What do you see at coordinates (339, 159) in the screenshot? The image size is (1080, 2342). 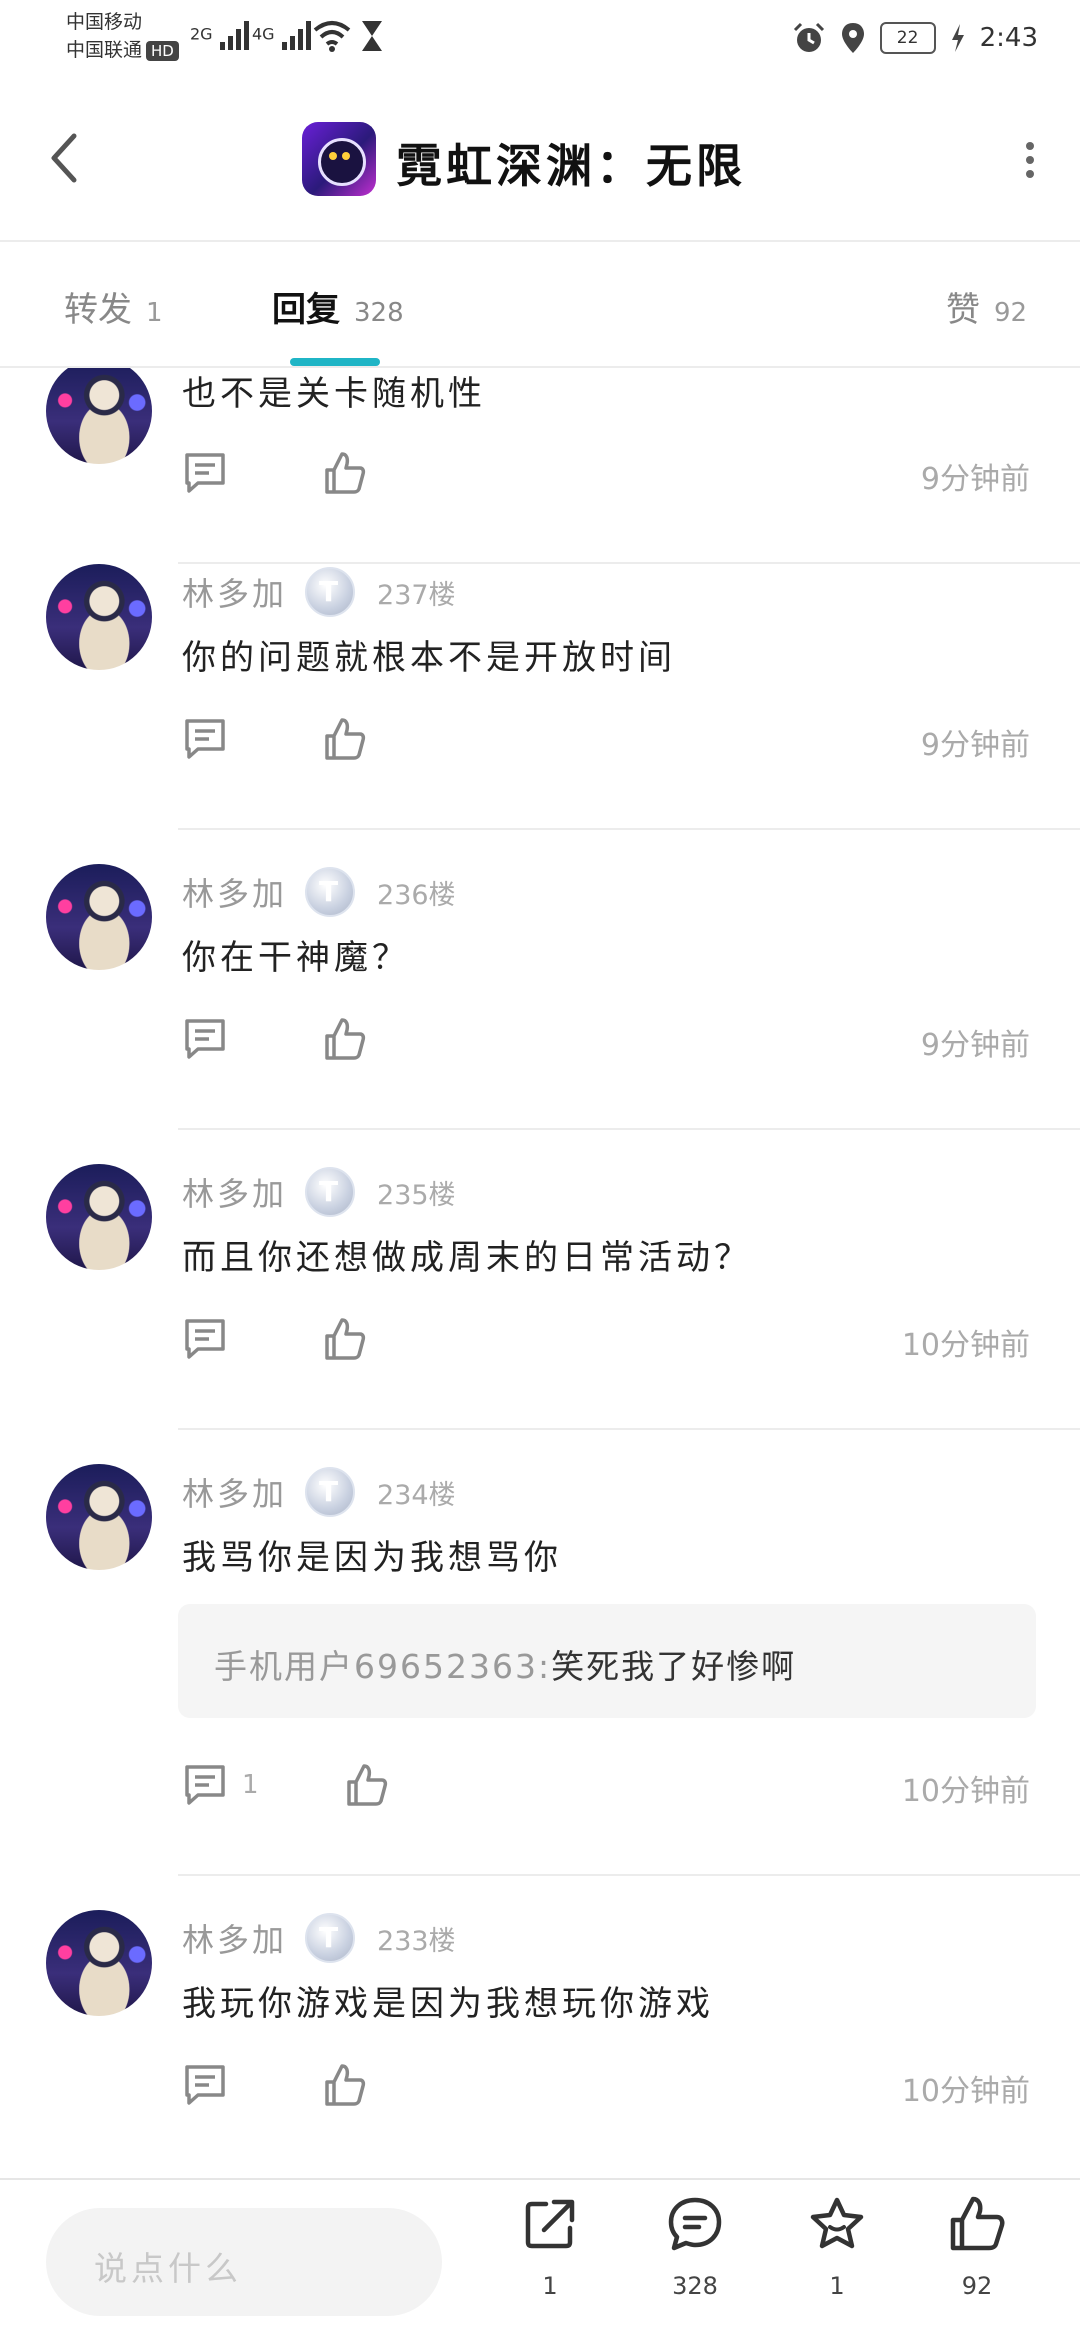 I see `app-icon` at bounding box center [339, 159].